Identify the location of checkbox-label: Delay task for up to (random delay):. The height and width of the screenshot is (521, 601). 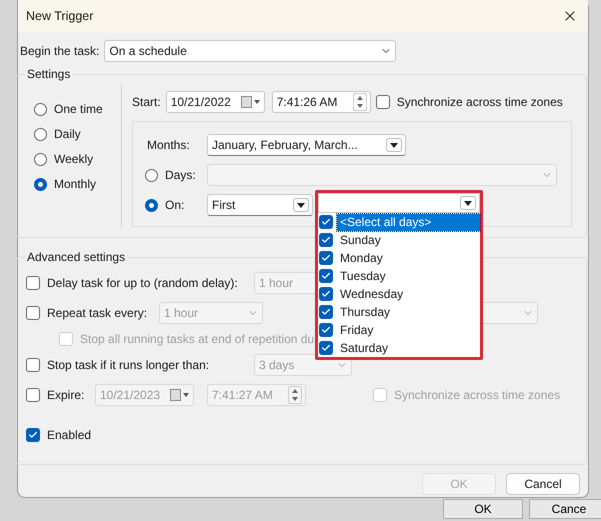
(142, 283).